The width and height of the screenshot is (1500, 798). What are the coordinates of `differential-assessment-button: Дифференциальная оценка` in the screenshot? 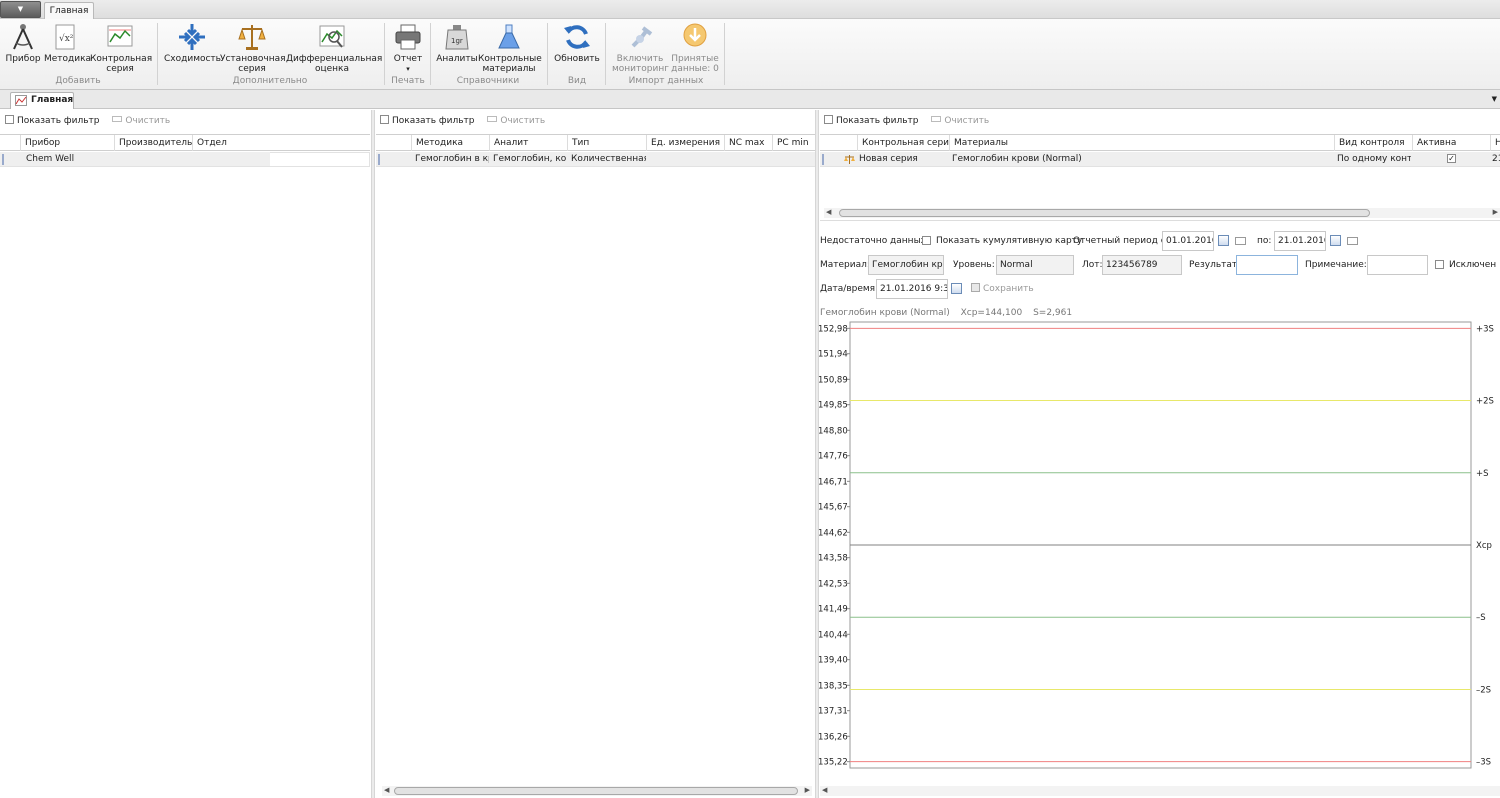 It's located at (334, 48).